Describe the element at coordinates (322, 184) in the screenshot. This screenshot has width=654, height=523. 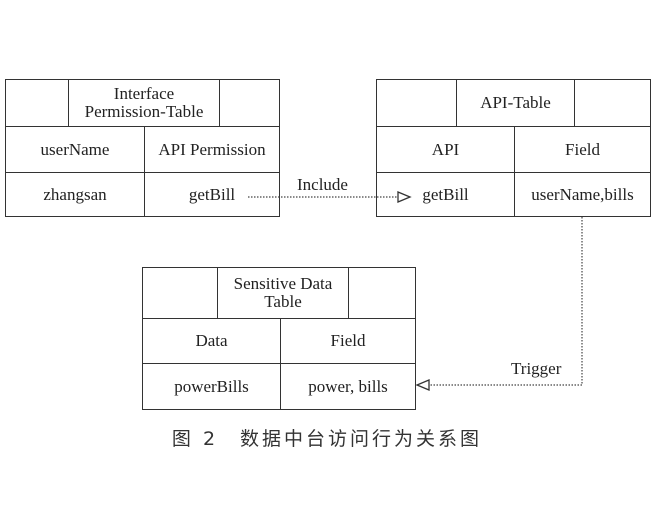
I see `include-label: Include` at that location.